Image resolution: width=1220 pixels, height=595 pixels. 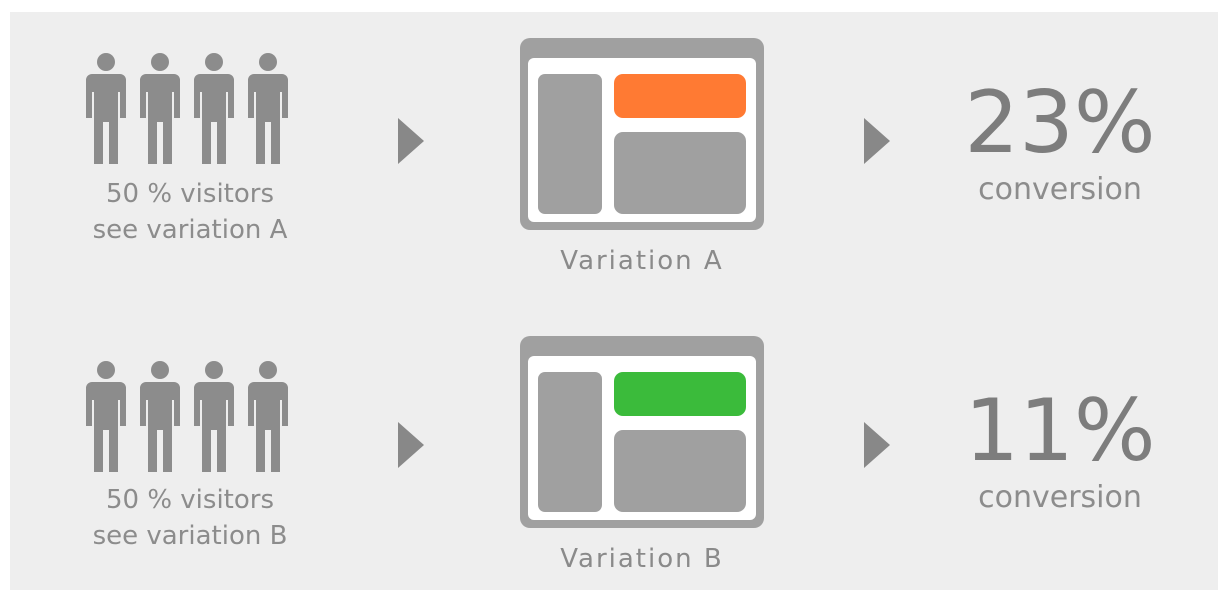 What do you see at coordinates (190, 536) in the screenshot?
I see `visitor-line-2: see variation B` at bounding box center [190, 536].